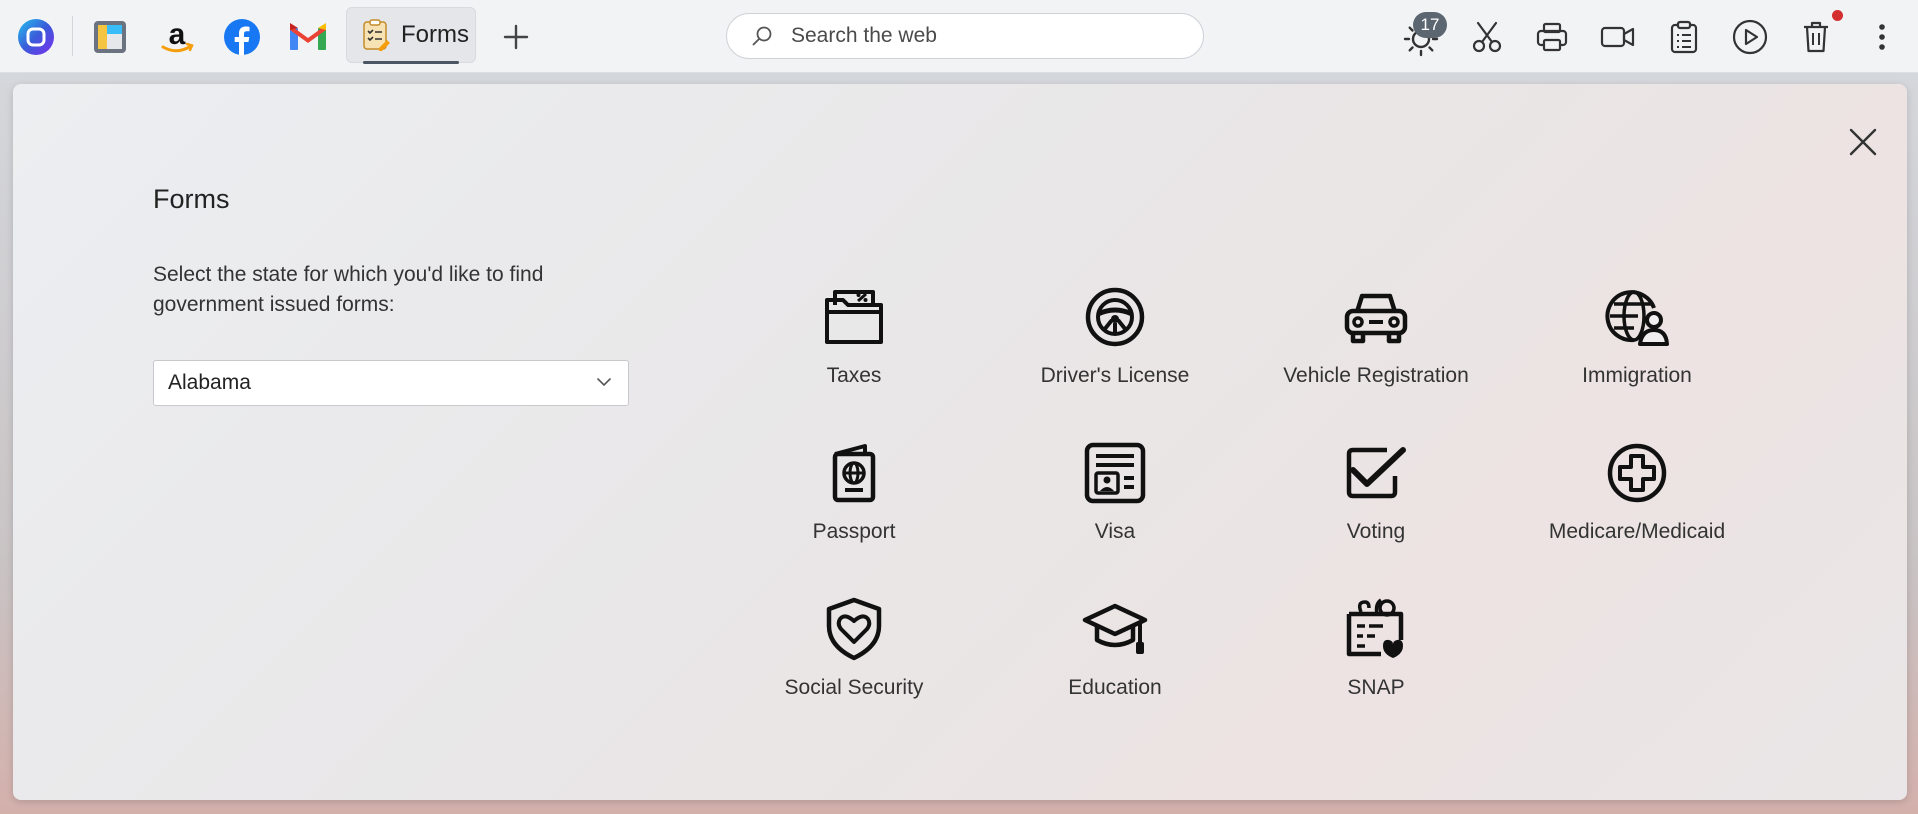 Image resolution: width=1918 pixels, height=814 pixels. Describe the element at coordinates (1115, 531) in the screenshot. I see `form-label: Visa` at that location.